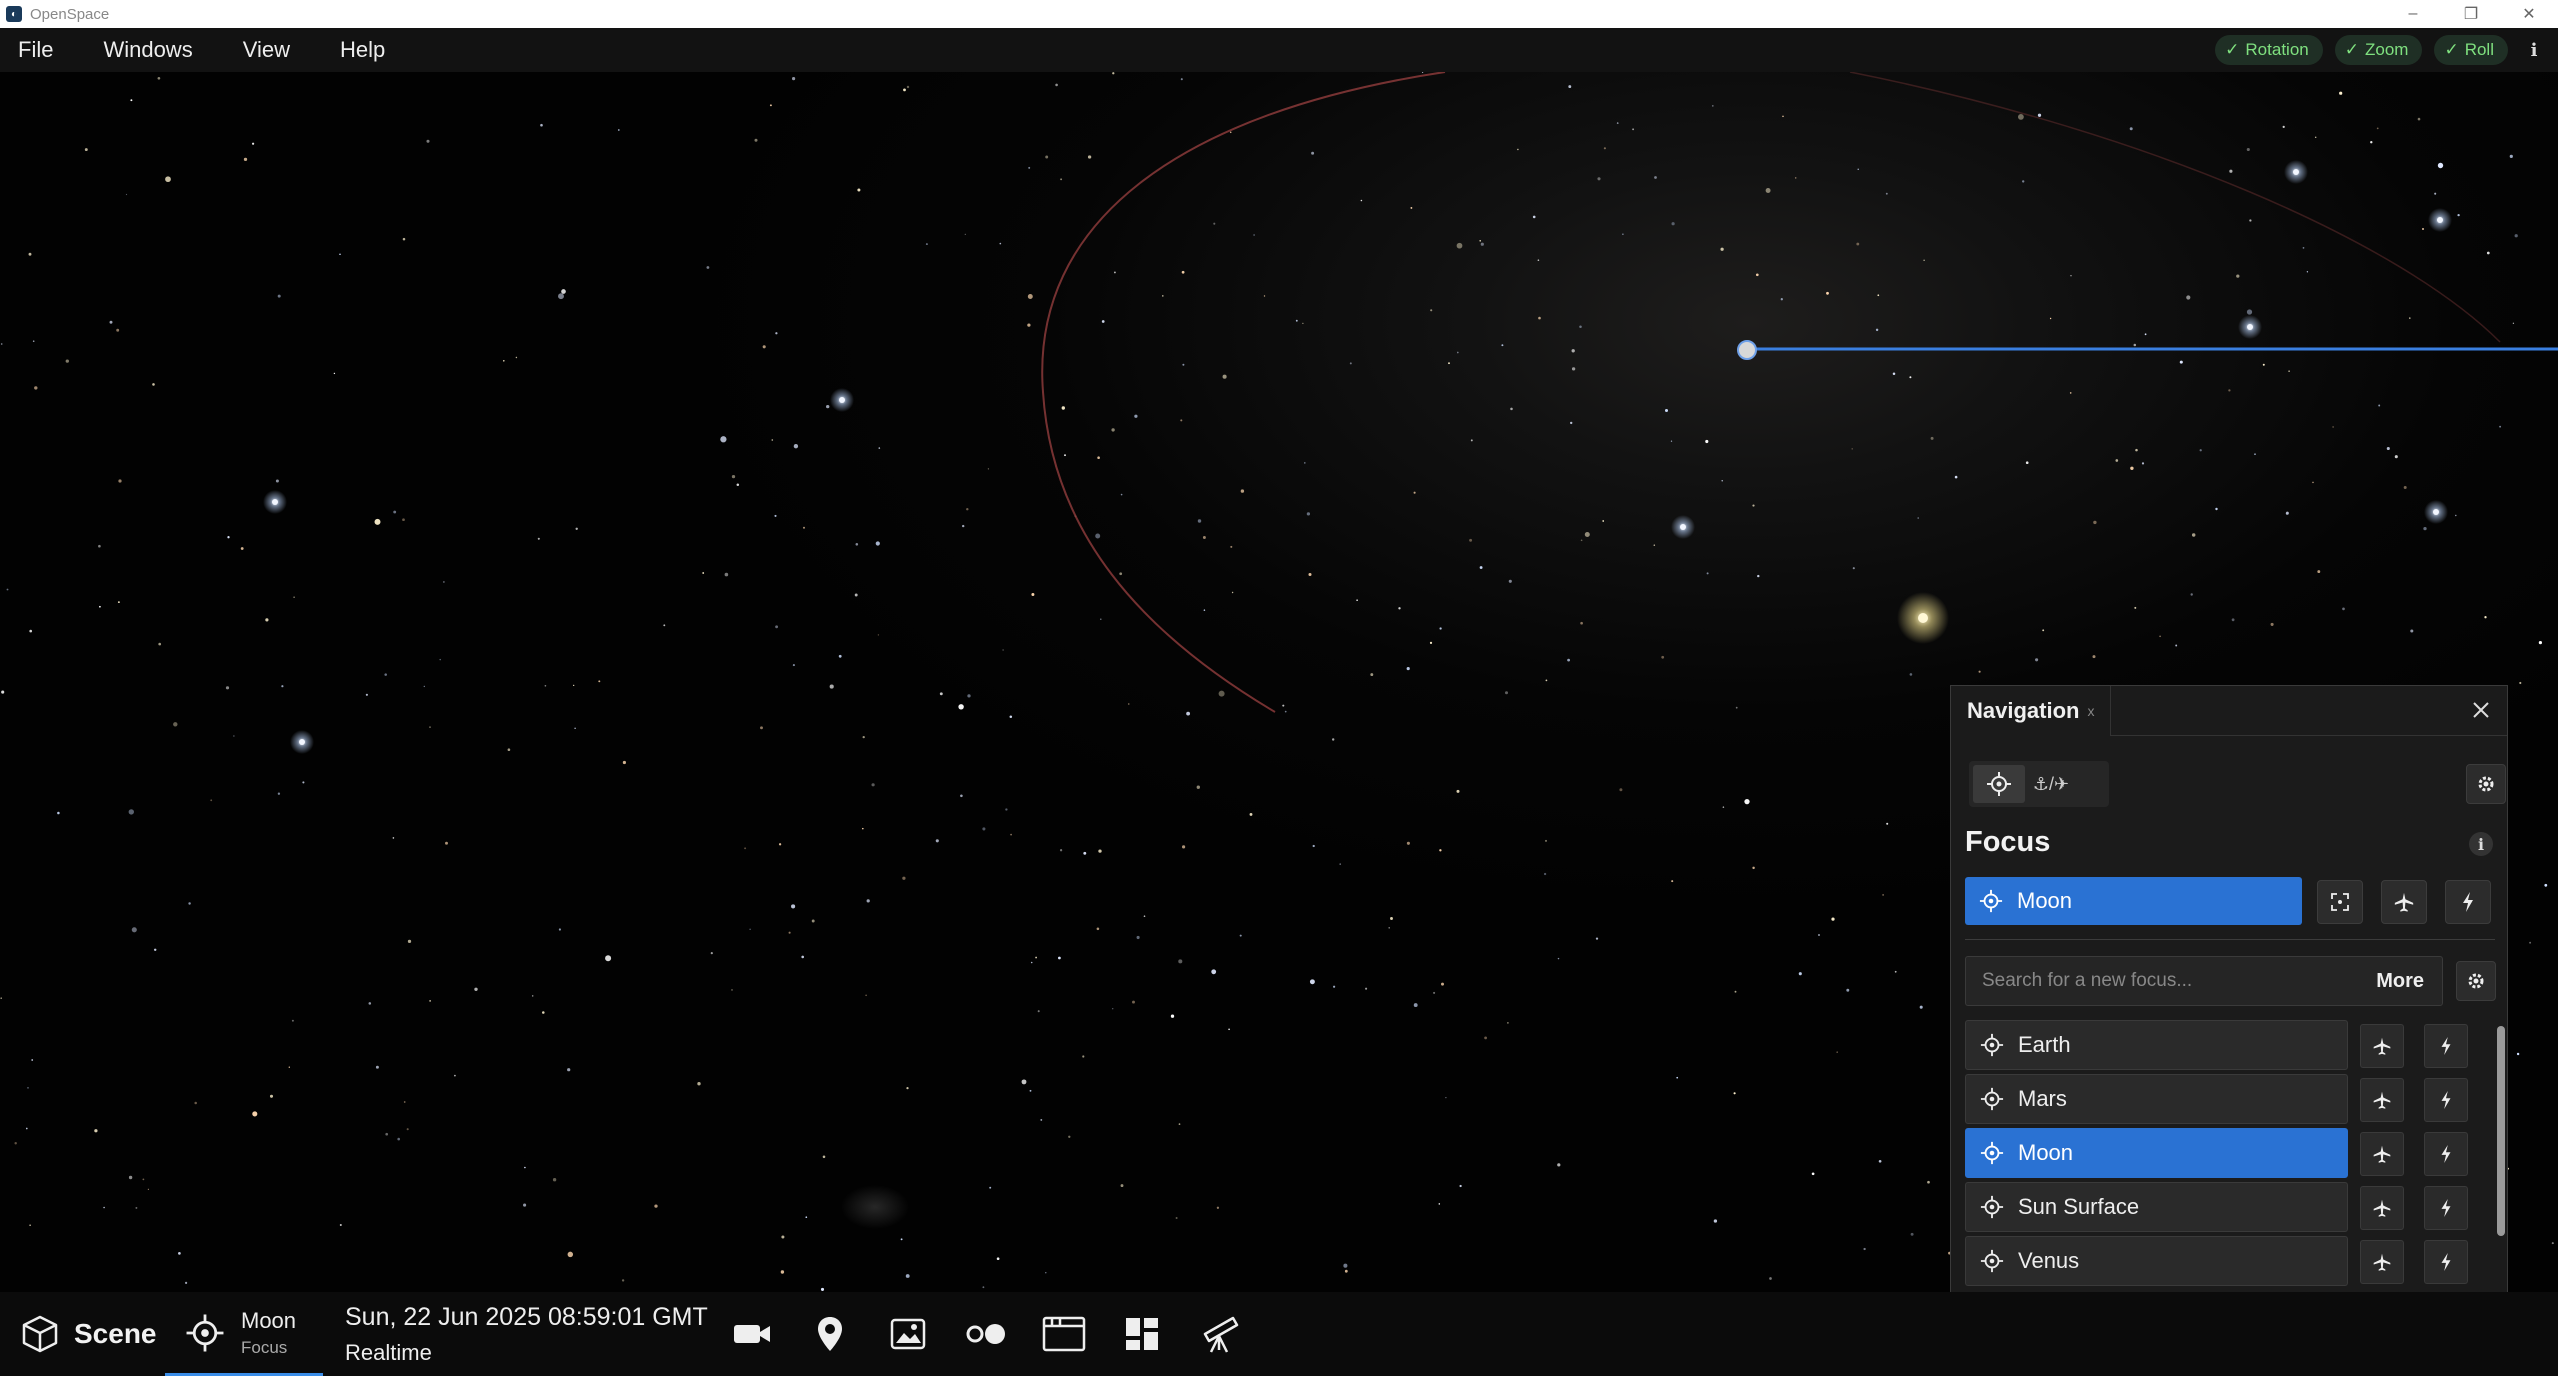 The width and height of the screenshot is (2558, 1376). What do you see at coordinates (518, 1334) in the screenshot?
I see `time-panel-button: Sun, 22 Jun 2025 08:59:01 GMT Realtime` at bounding box center [518, 1334].